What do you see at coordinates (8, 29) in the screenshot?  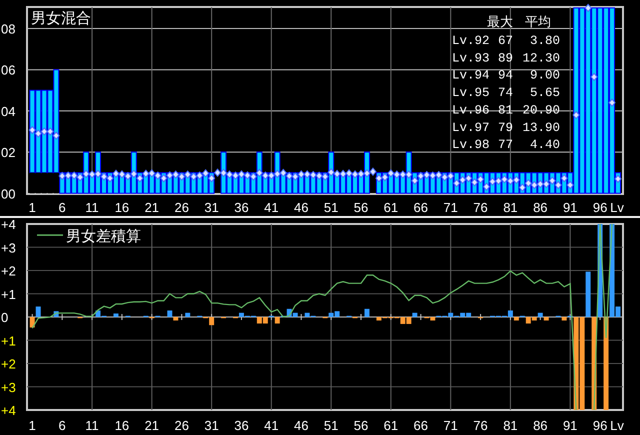 I see `axis-tick-label: 08` at bounding box center [8, 29].